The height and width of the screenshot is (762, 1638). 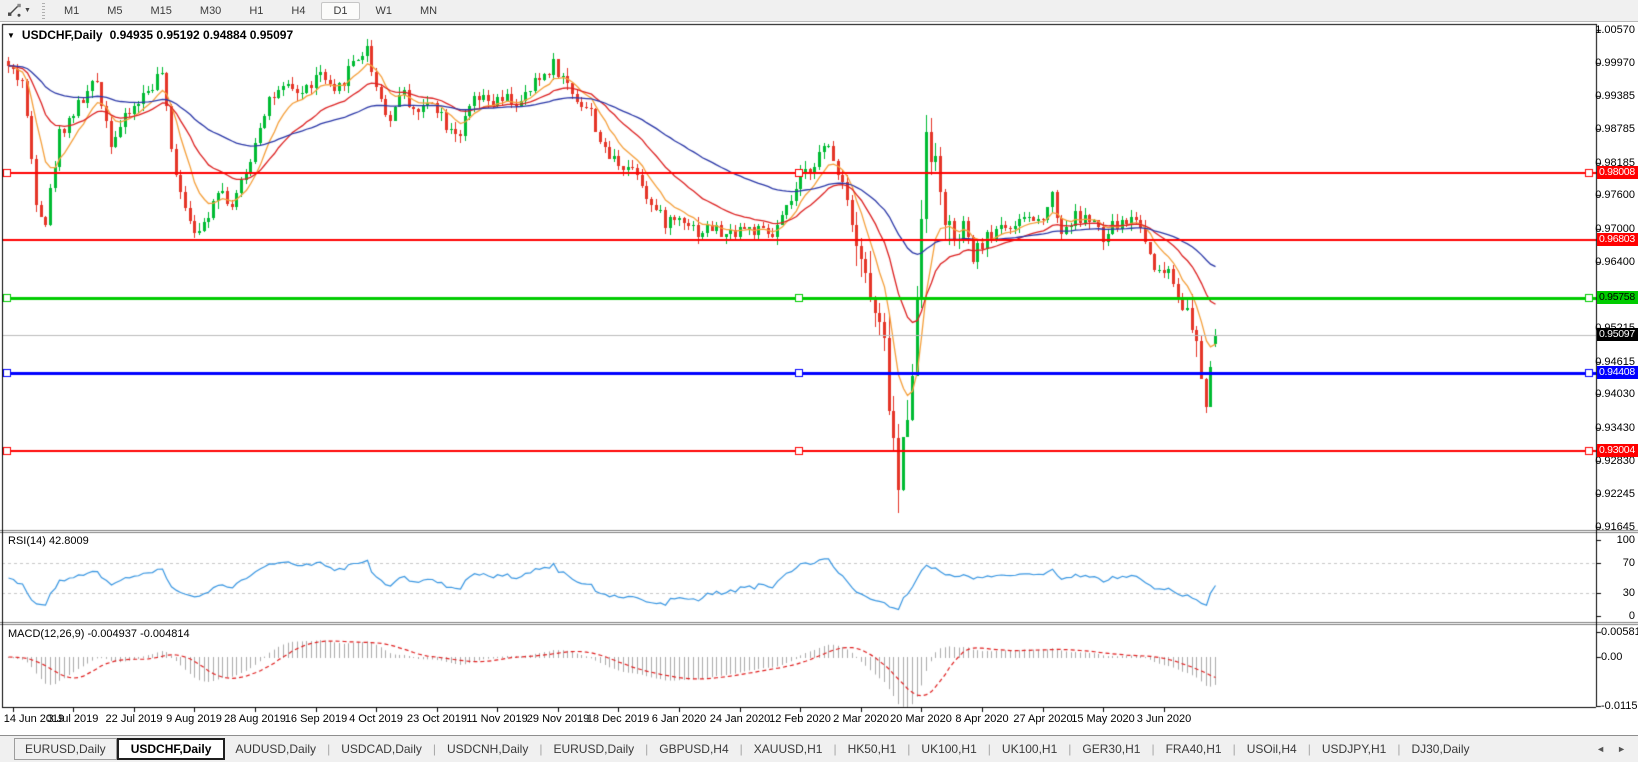 What do you see at coordinates (1600, 749) in the screenshot?
I see `tabs-scroll-left-icon: ◄` at bounding box center [1600, 749].